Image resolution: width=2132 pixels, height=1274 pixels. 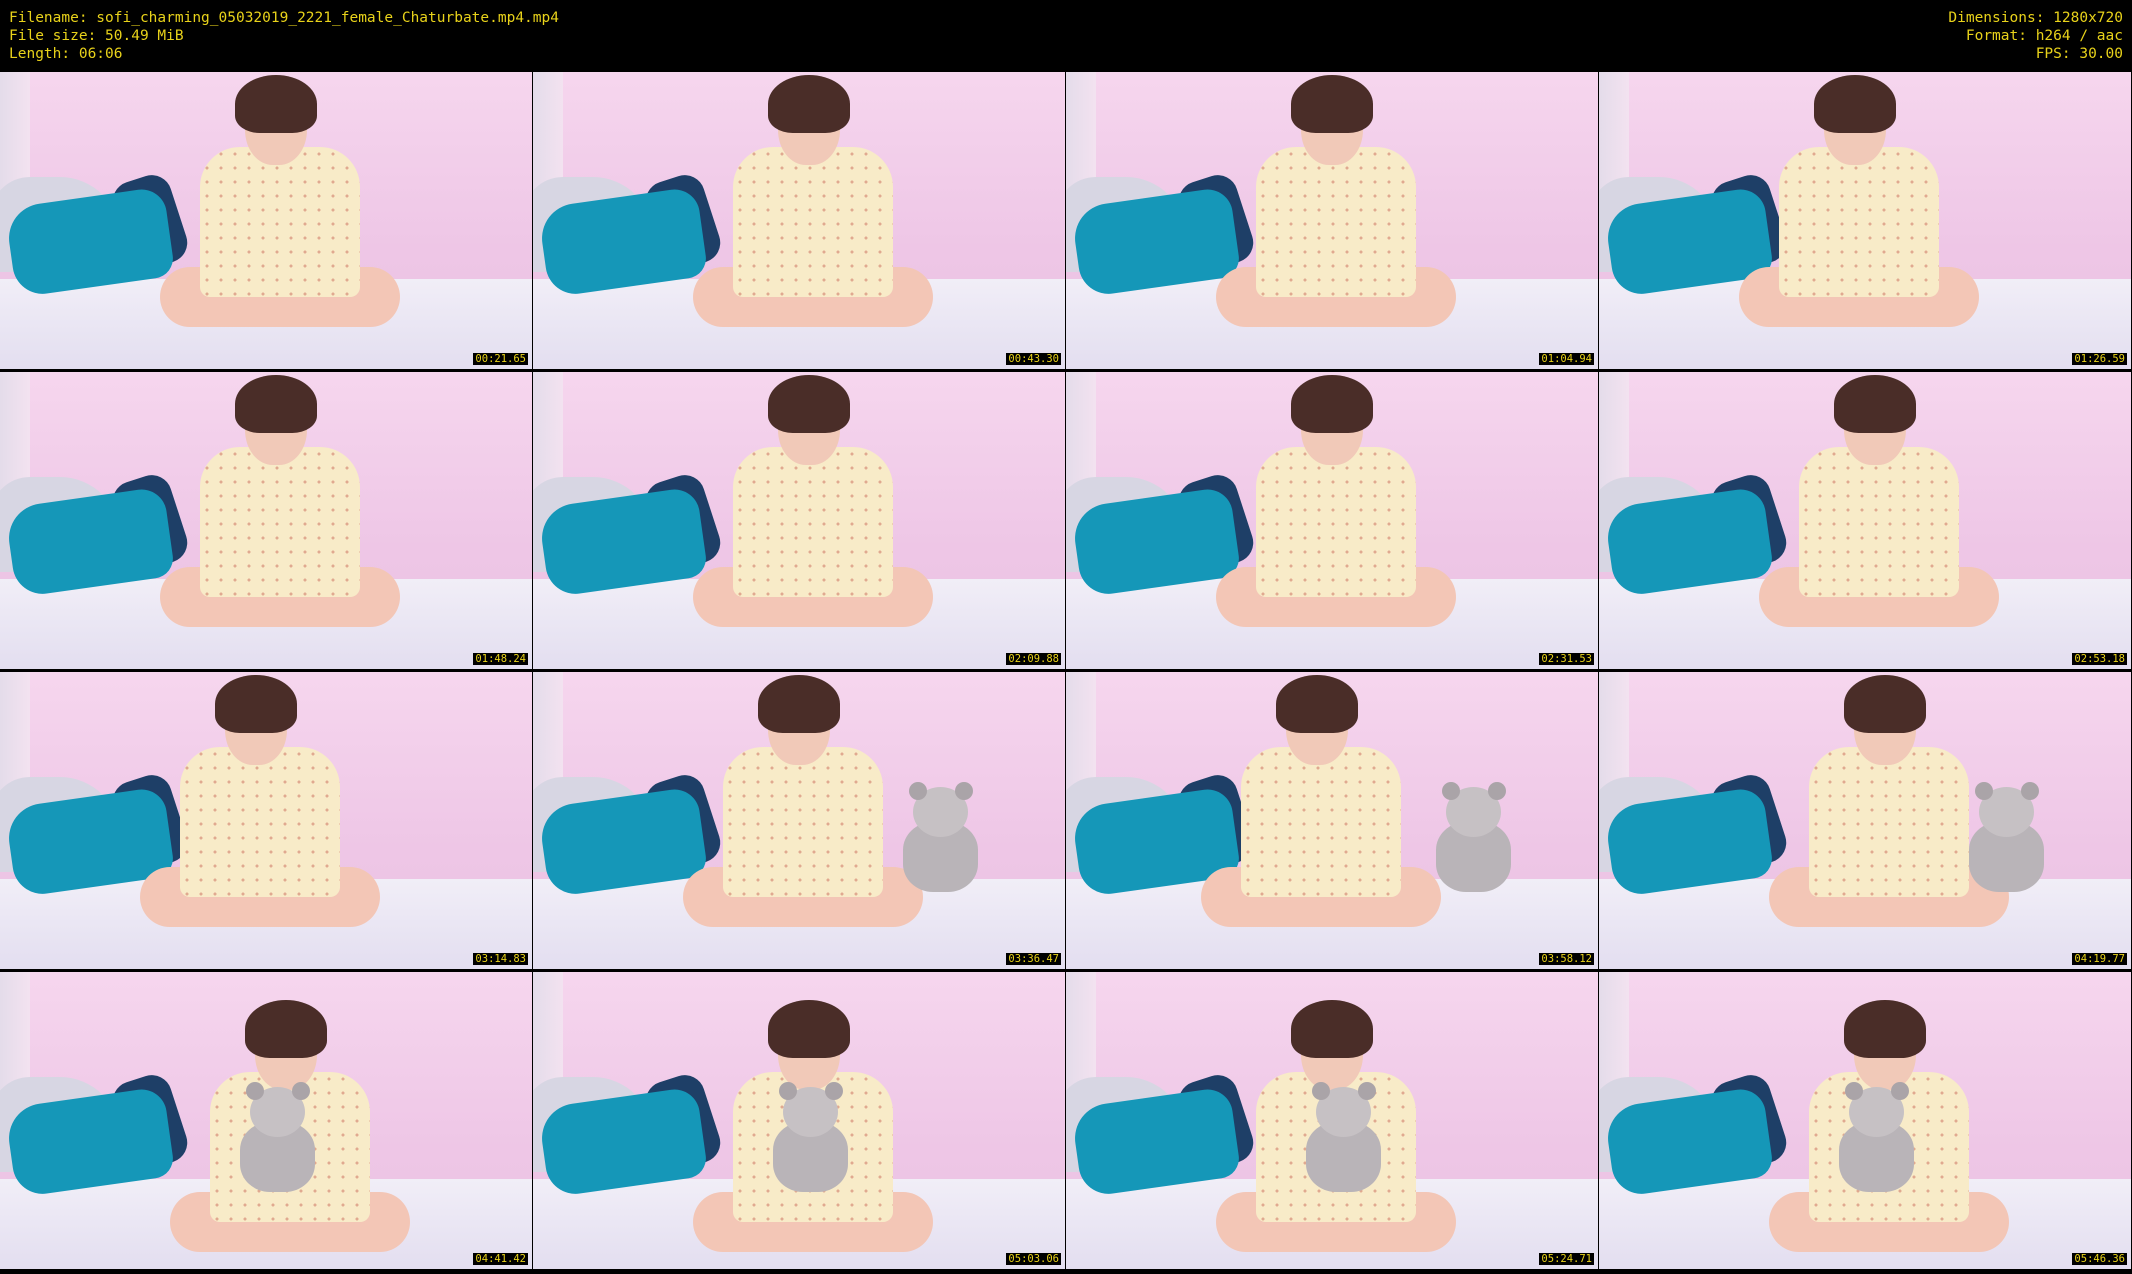 I want to click on video-frame-thumbnail: 01:26.59, so click(x=1865, y=220).